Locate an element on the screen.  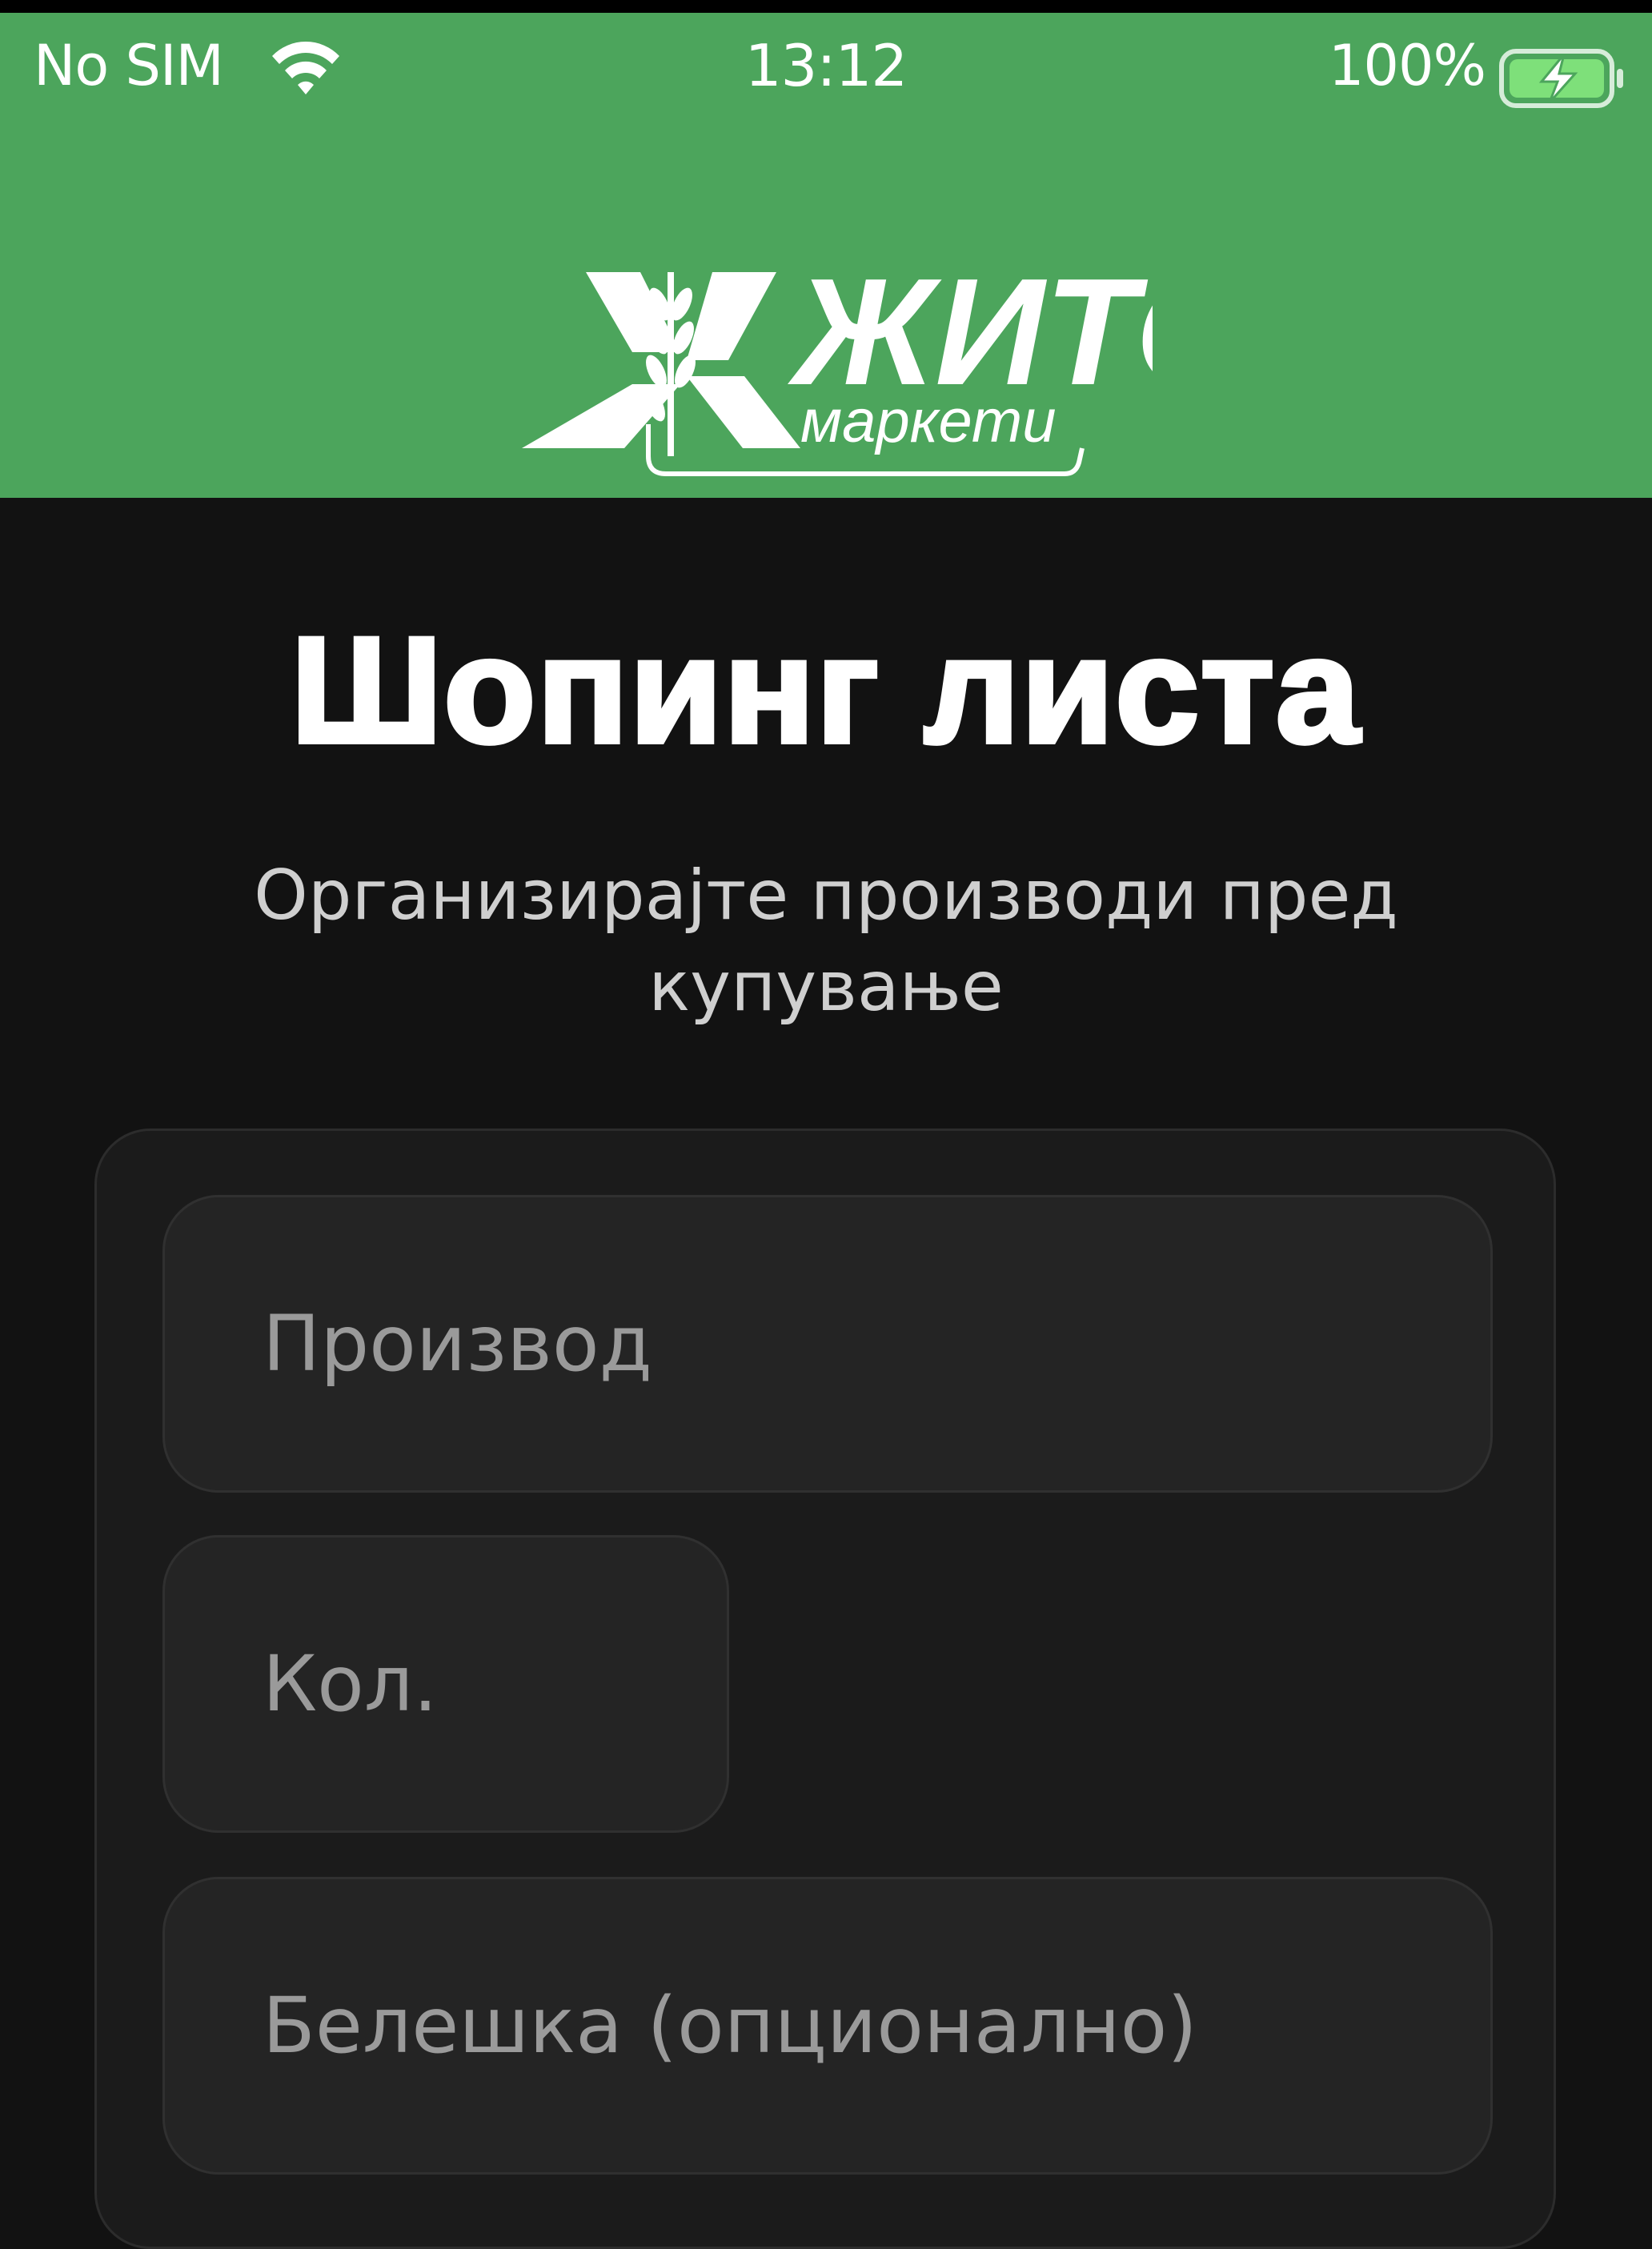
product-field is located at coordinates (827, 1344).